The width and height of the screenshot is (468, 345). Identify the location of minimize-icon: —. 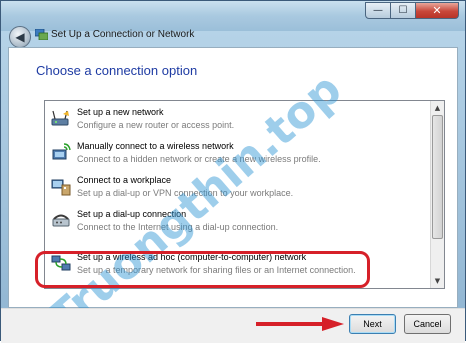
(378, 10).